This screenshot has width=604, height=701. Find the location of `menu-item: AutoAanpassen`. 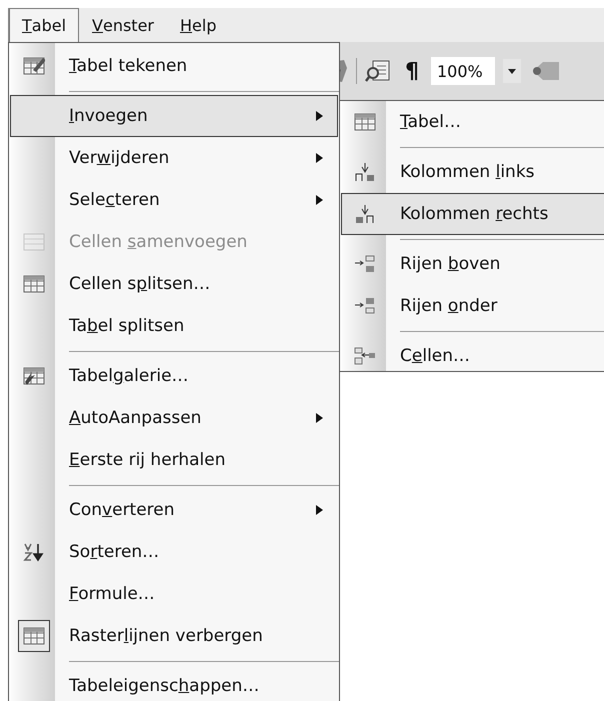

menu-item: AutoAanpassen is located at coordinates (174, 418).